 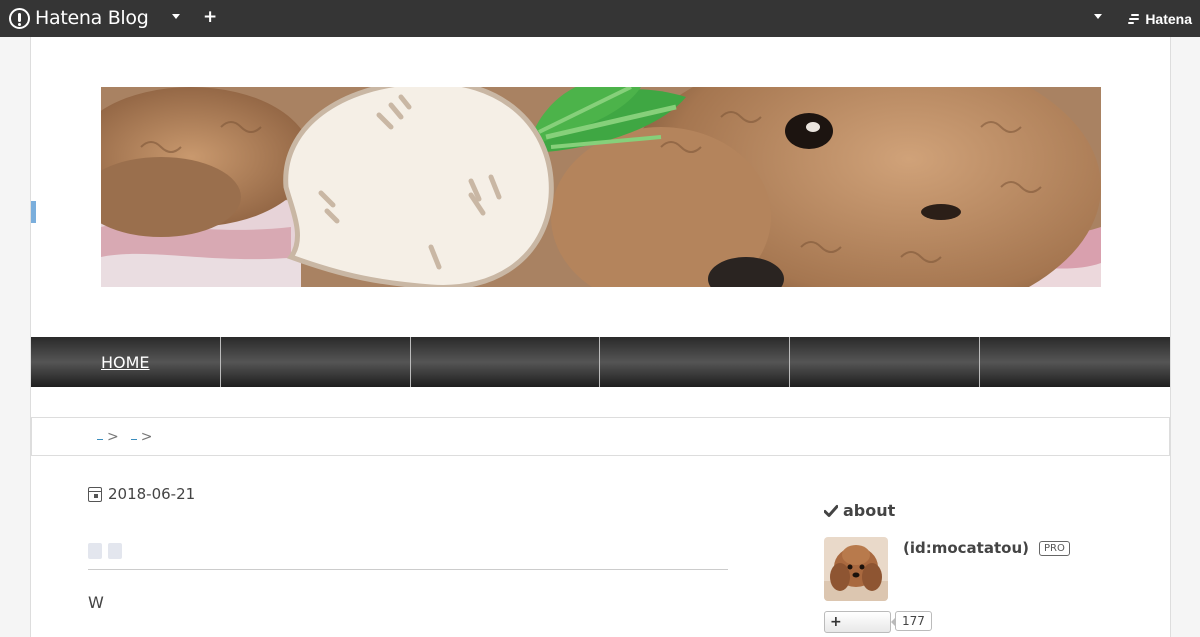 What do you see at coordinates (96, 602) in the screenshot?
I see `entry-body: W` at bounding box center [96, 602].